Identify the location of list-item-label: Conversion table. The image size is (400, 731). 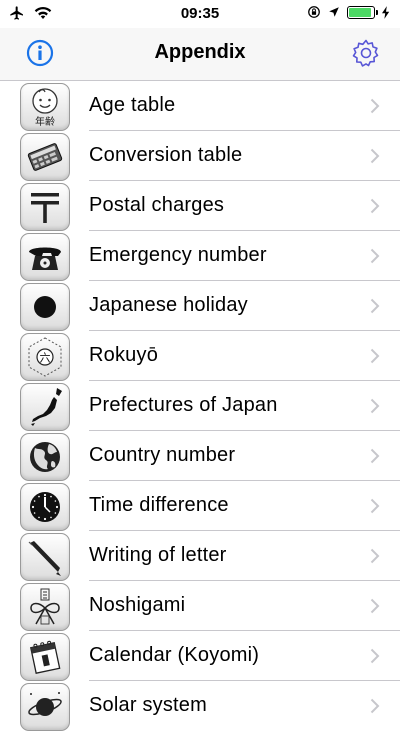
(166, 155).